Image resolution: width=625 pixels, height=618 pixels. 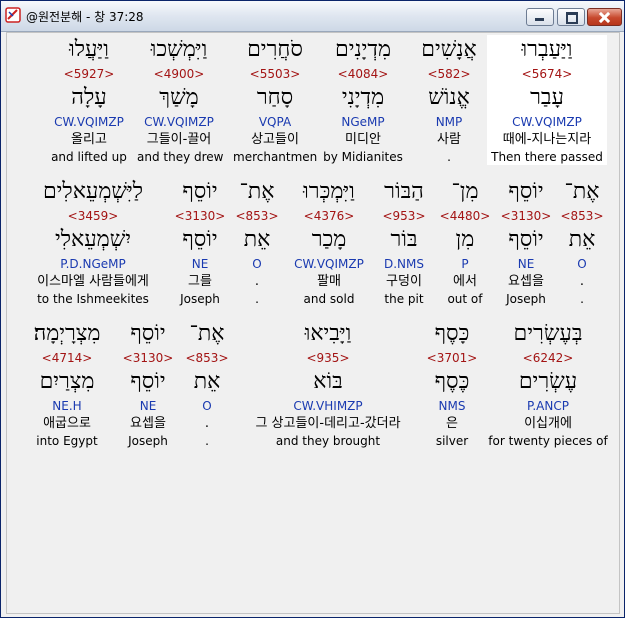 What do you see at coordinates (257, 191) in the screenshot?
I see `hebrew-word: אֶת־` at bounding box center [257, 191].